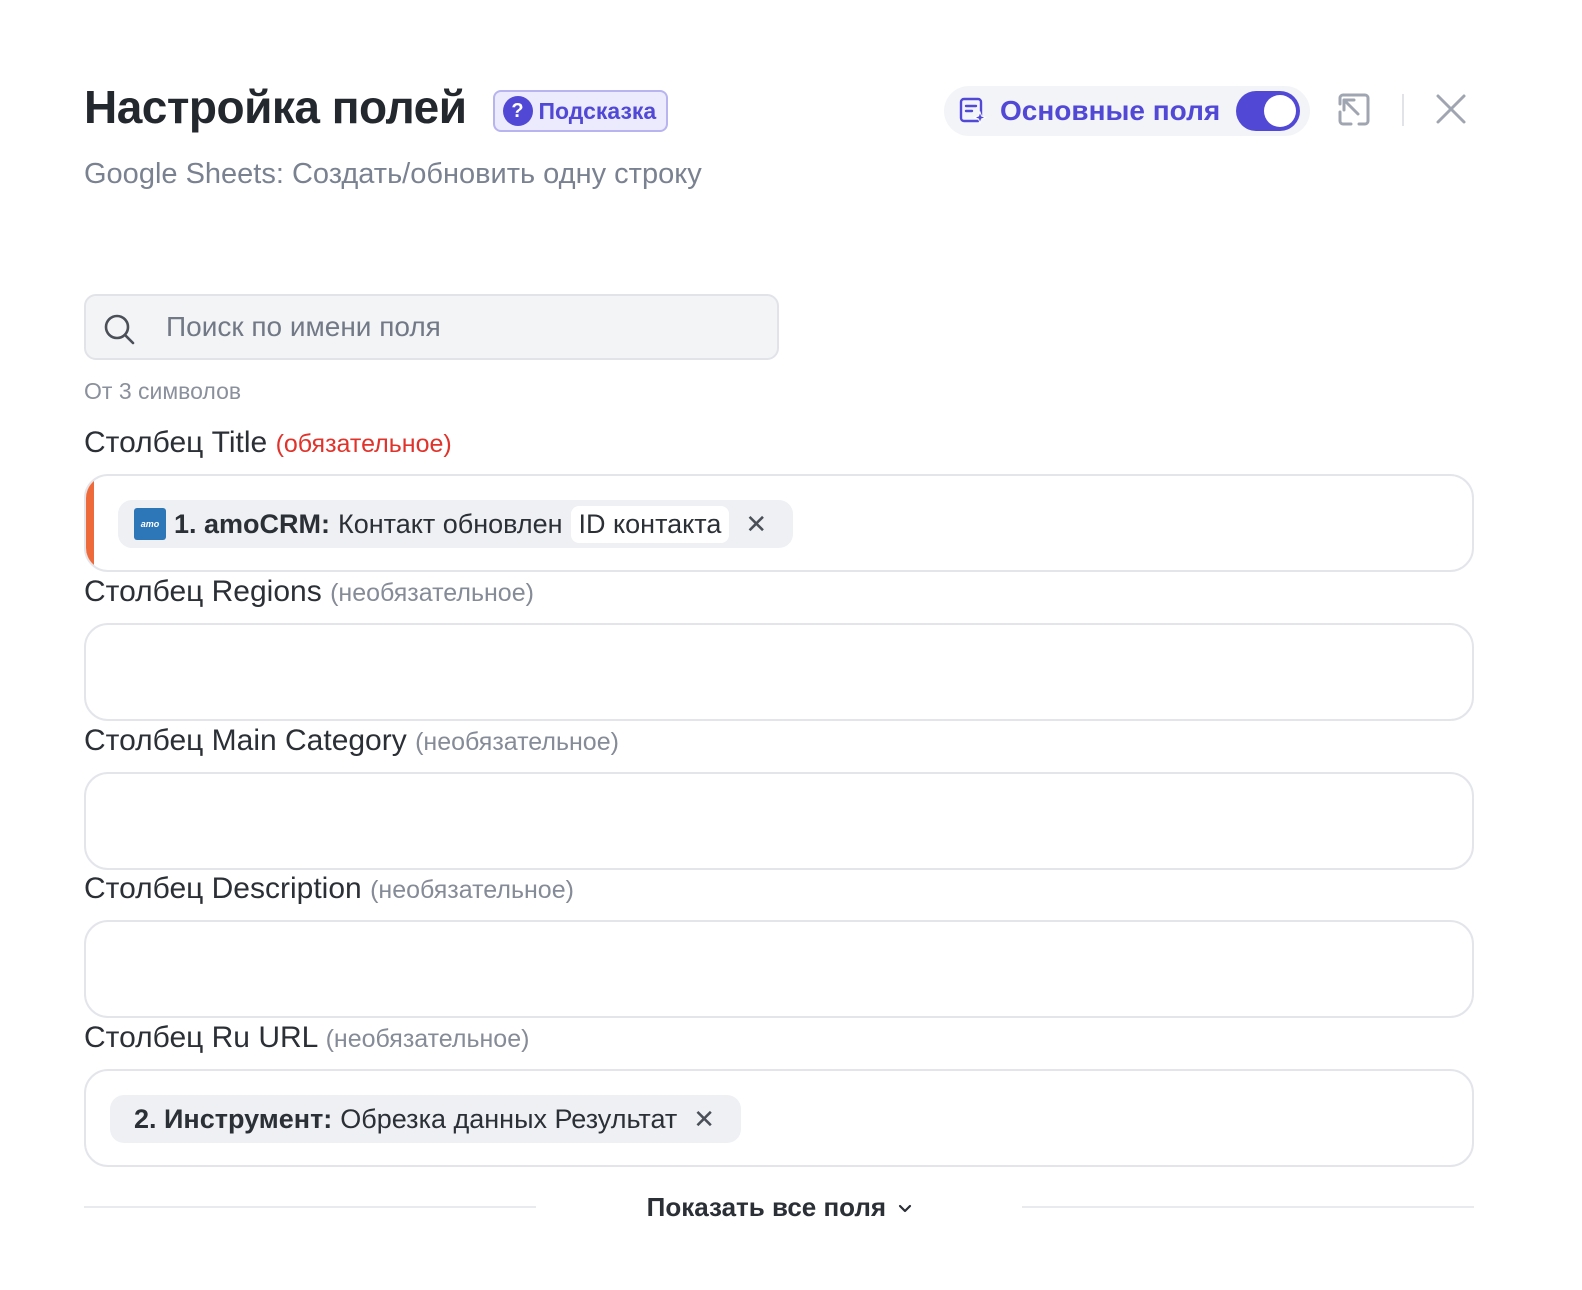 This screenshot has height=1290, width=1582. Describe the element at coordinates (905, 1209) in the screenshot. I see `chevron-down-icon` at that location.